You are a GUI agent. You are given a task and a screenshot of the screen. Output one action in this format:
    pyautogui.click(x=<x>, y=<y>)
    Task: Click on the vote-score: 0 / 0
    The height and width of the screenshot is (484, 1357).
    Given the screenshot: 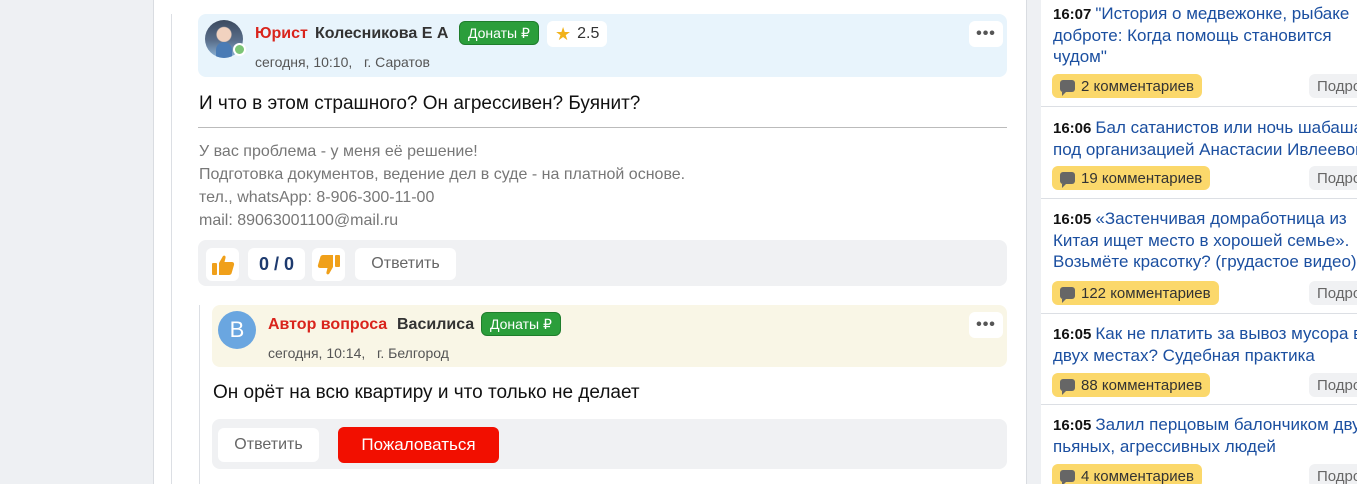 What is the action you would take?
    pyautogui.click(x=276, y=264)
    